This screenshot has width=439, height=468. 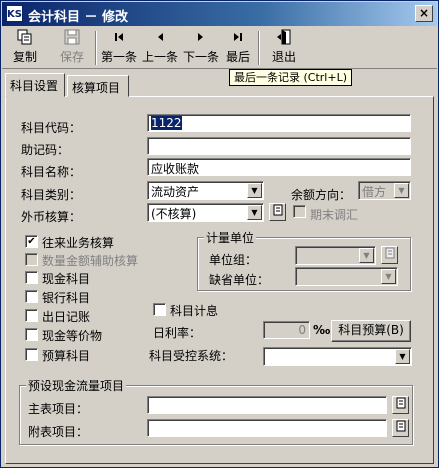 What do you see at coordinates (239, 280) in the screenshot?
I see `default-unit-label: 缺省单位：` at bounding box center [239, 280].